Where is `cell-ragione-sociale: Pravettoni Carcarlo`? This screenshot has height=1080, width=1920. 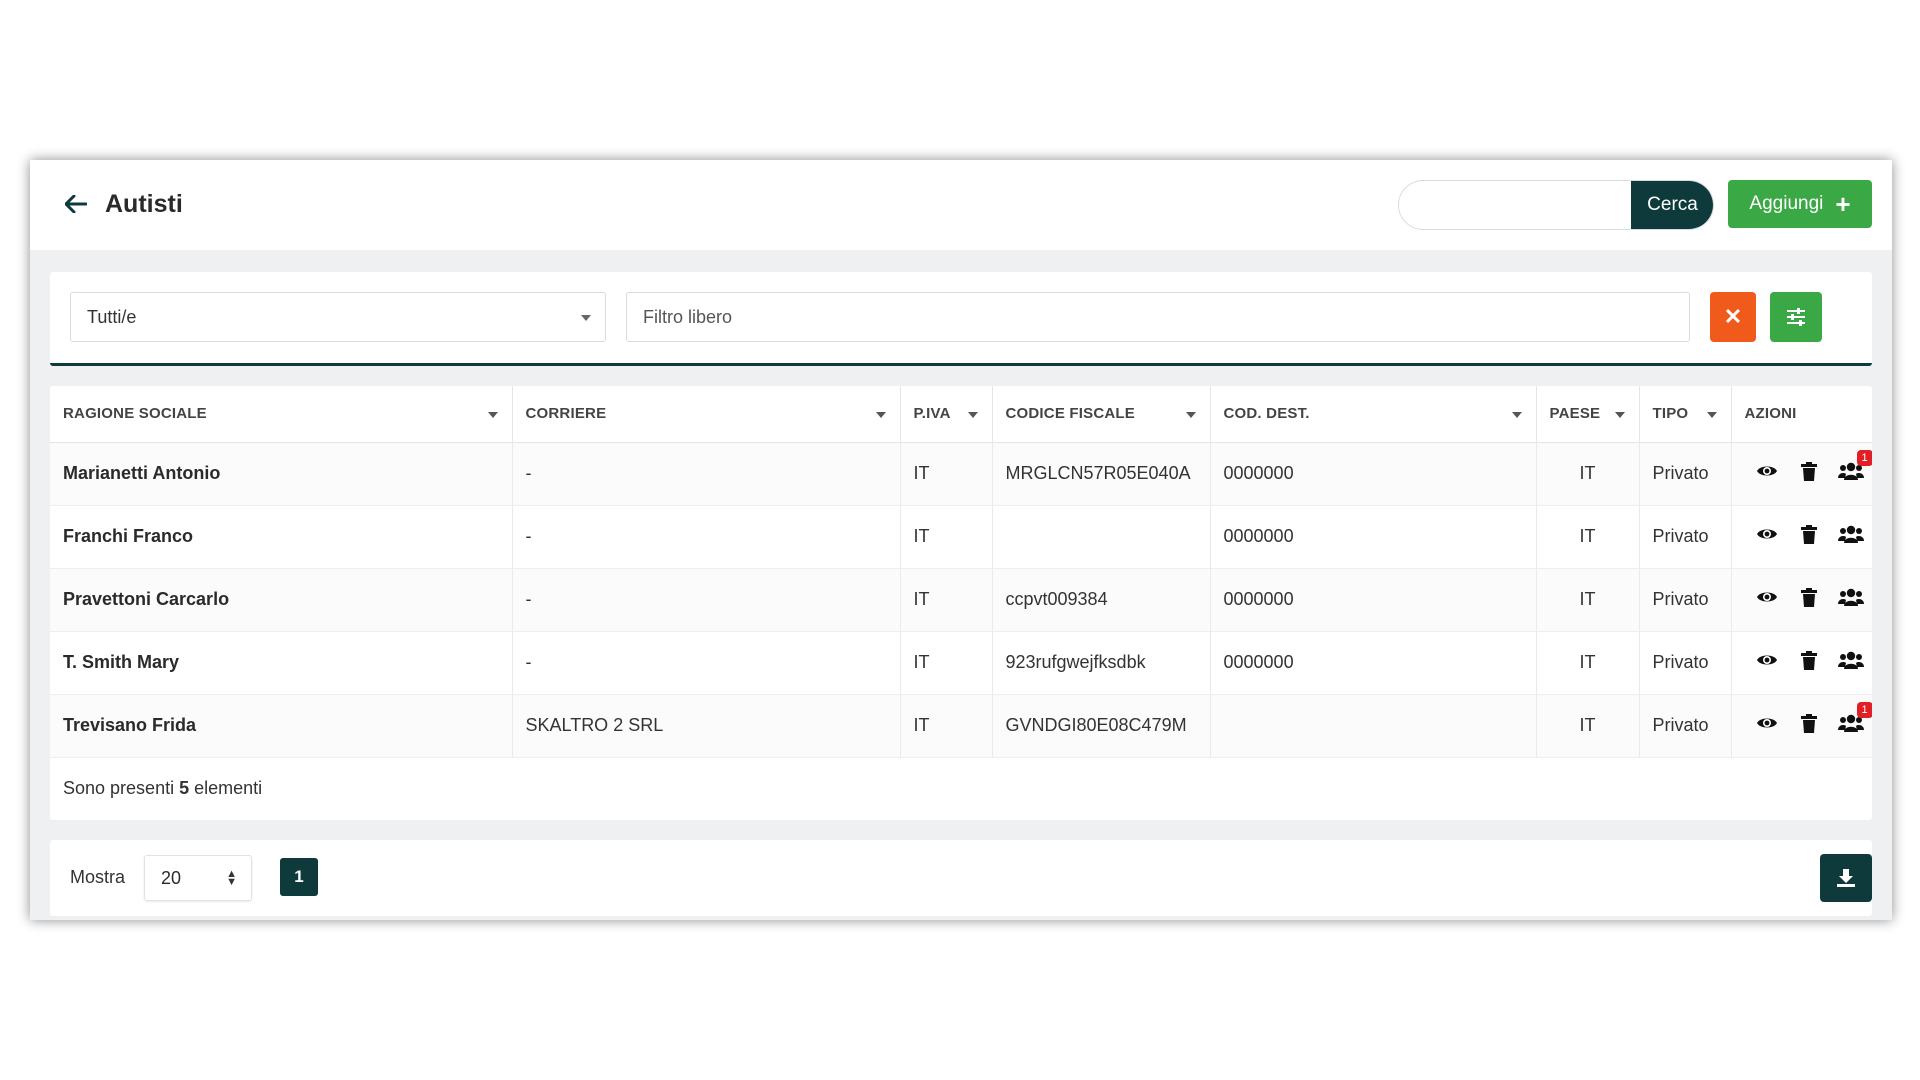 cell-ragione-sociale: Pravettoni Carcarlo is located at coordinates (281, 600).